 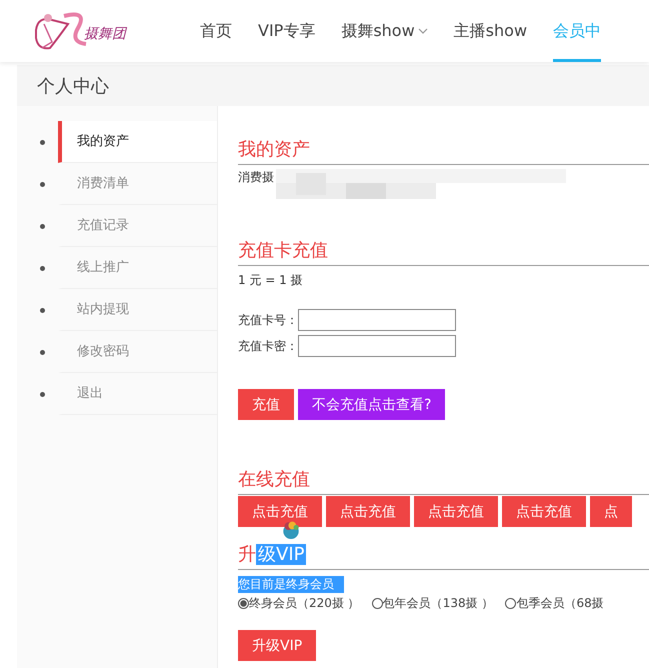 What do you see at coordinates (73, 86) in the screenshot?
I see `page-title: 个人中心` at bounding box center [73, 86].